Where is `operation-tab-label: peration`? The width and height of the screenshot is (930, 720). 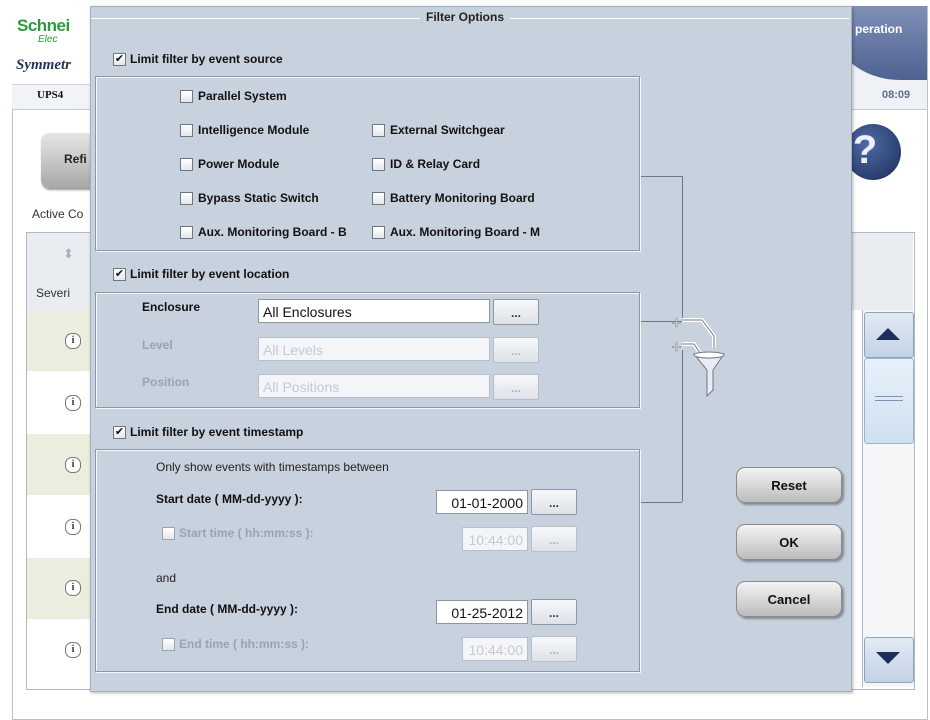 operation-tab-label: peration is located at coordinates (879, 29).